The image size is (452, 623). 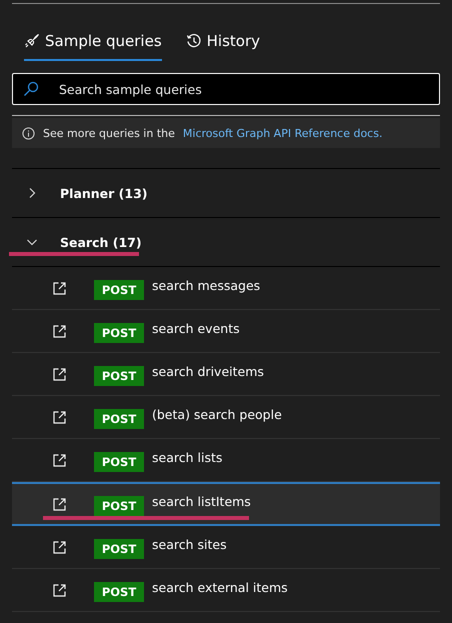 What do you see at coordinates (208, 371) in the screenshot?
I see `query-label: search driveitems` at bounding box center [208, 371].